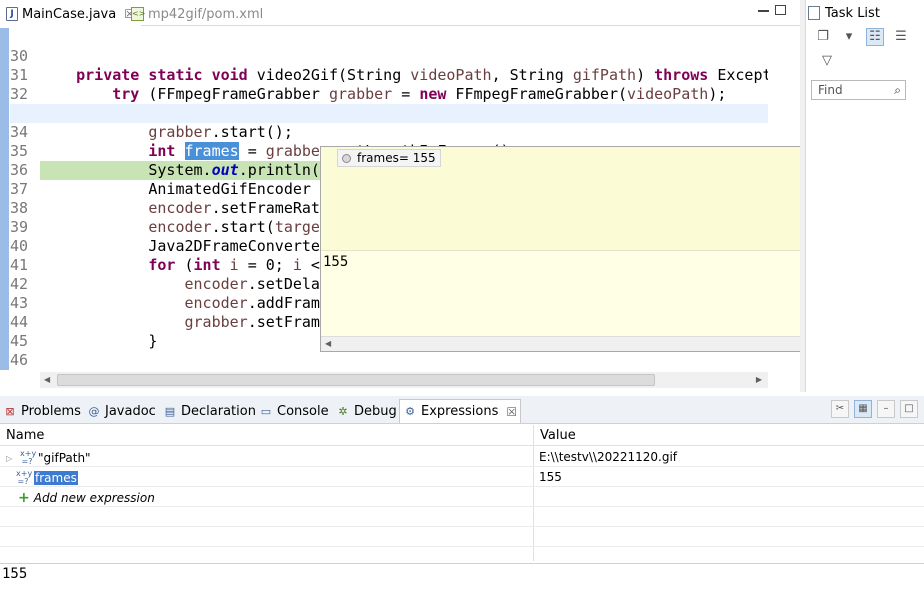 The width and height of the screenshot is (924, 595). What do you see at coordinates (94, 411) in the screenshot?
I see `javadoc-icon: @` at bounding box center [94, 411].